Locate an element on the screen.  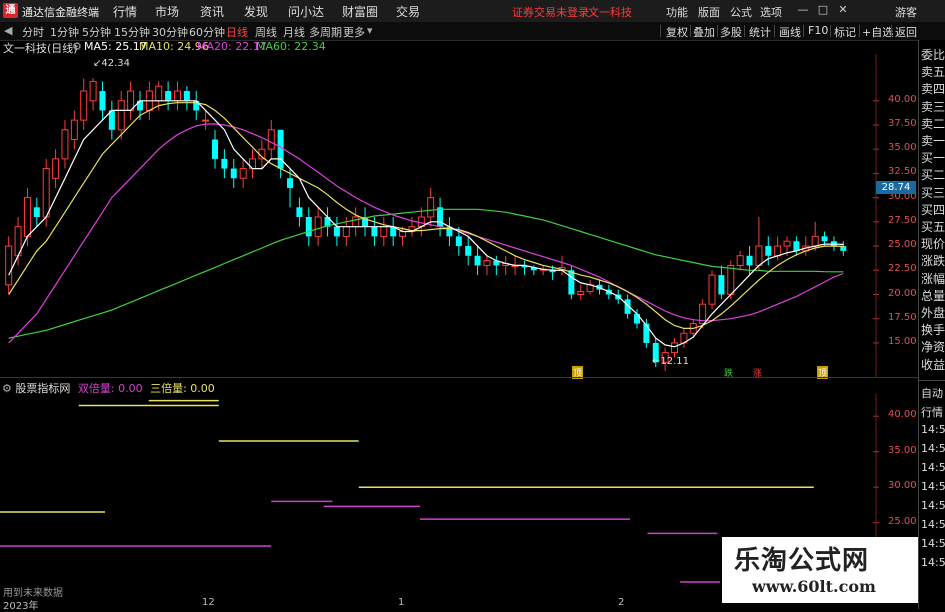
period-30min: 30分钟 is located at coordinates (170, 32).